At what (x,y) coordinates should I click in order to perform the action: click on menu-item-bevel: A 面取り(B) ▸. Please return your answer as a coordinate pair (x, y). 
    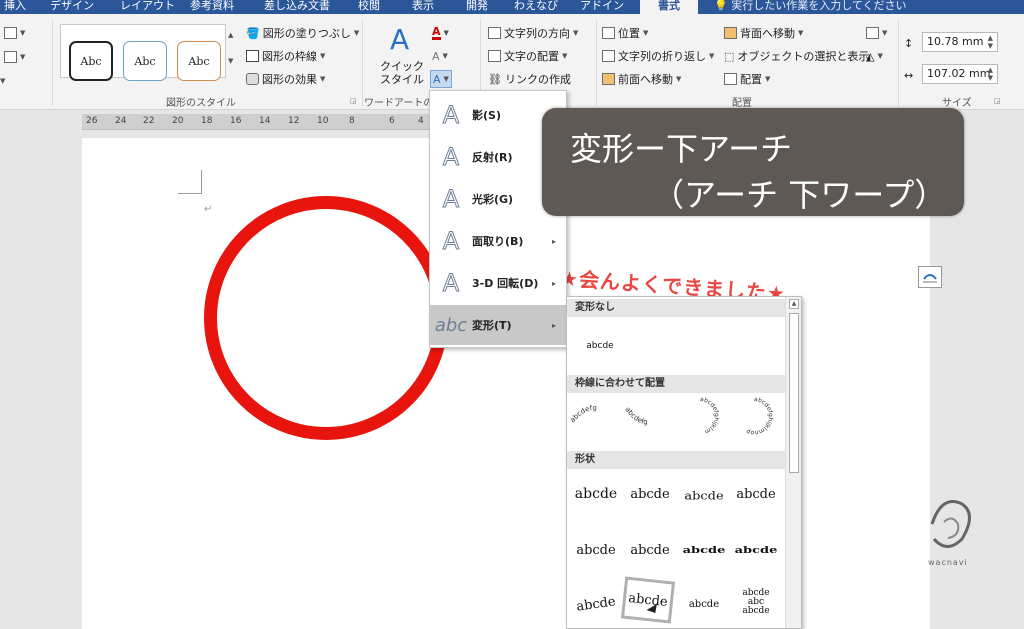
    Looking at the image, I should click on (498, 241).